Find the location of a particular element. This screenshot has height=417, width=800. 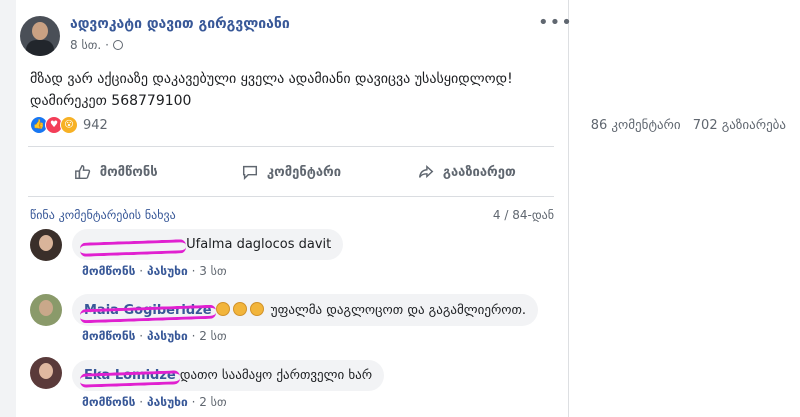

comment-text: უფალმა დაგლოცოთ და გაგამლიეროთ. is located at coordinates (398, 310).